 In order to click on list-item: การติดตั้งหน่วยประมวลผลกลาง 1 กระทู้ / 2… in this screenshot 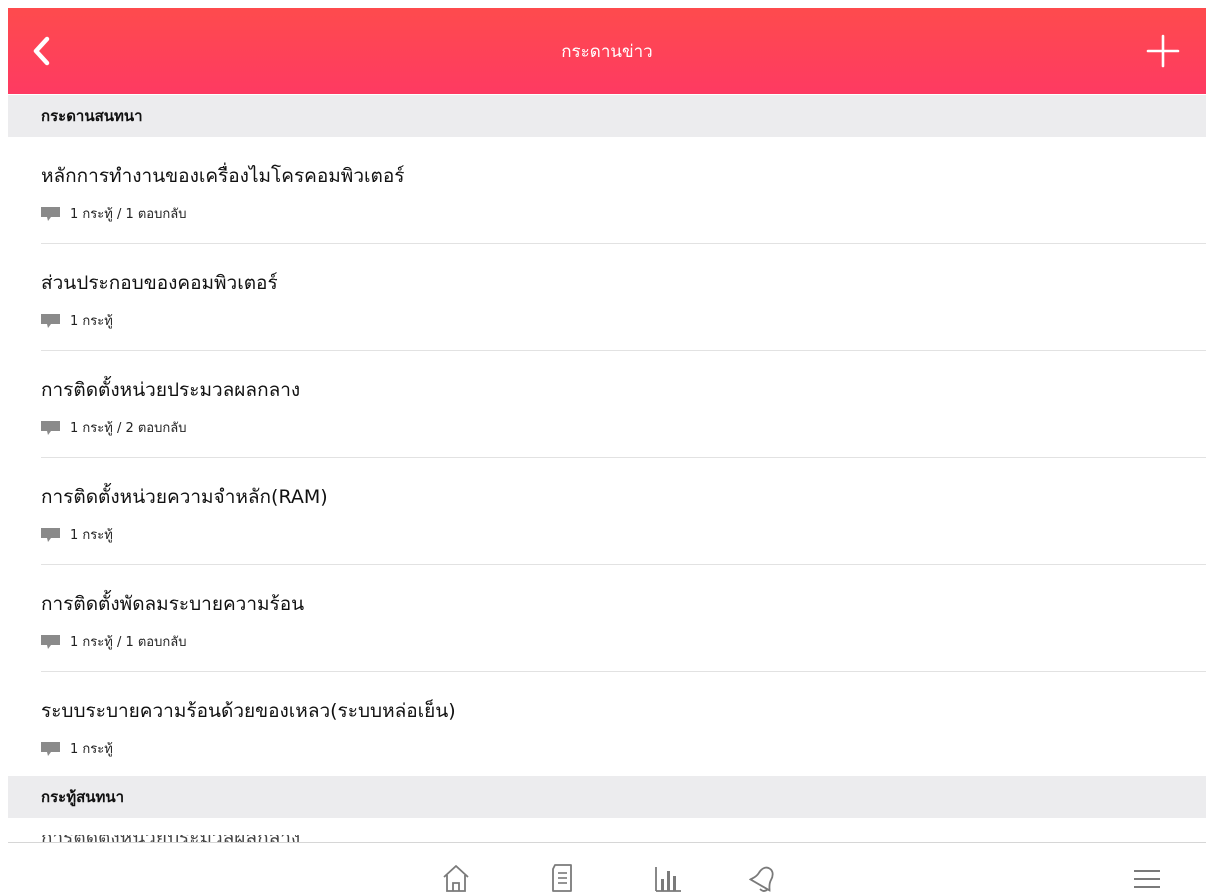, I will do `click(607, 404)`.